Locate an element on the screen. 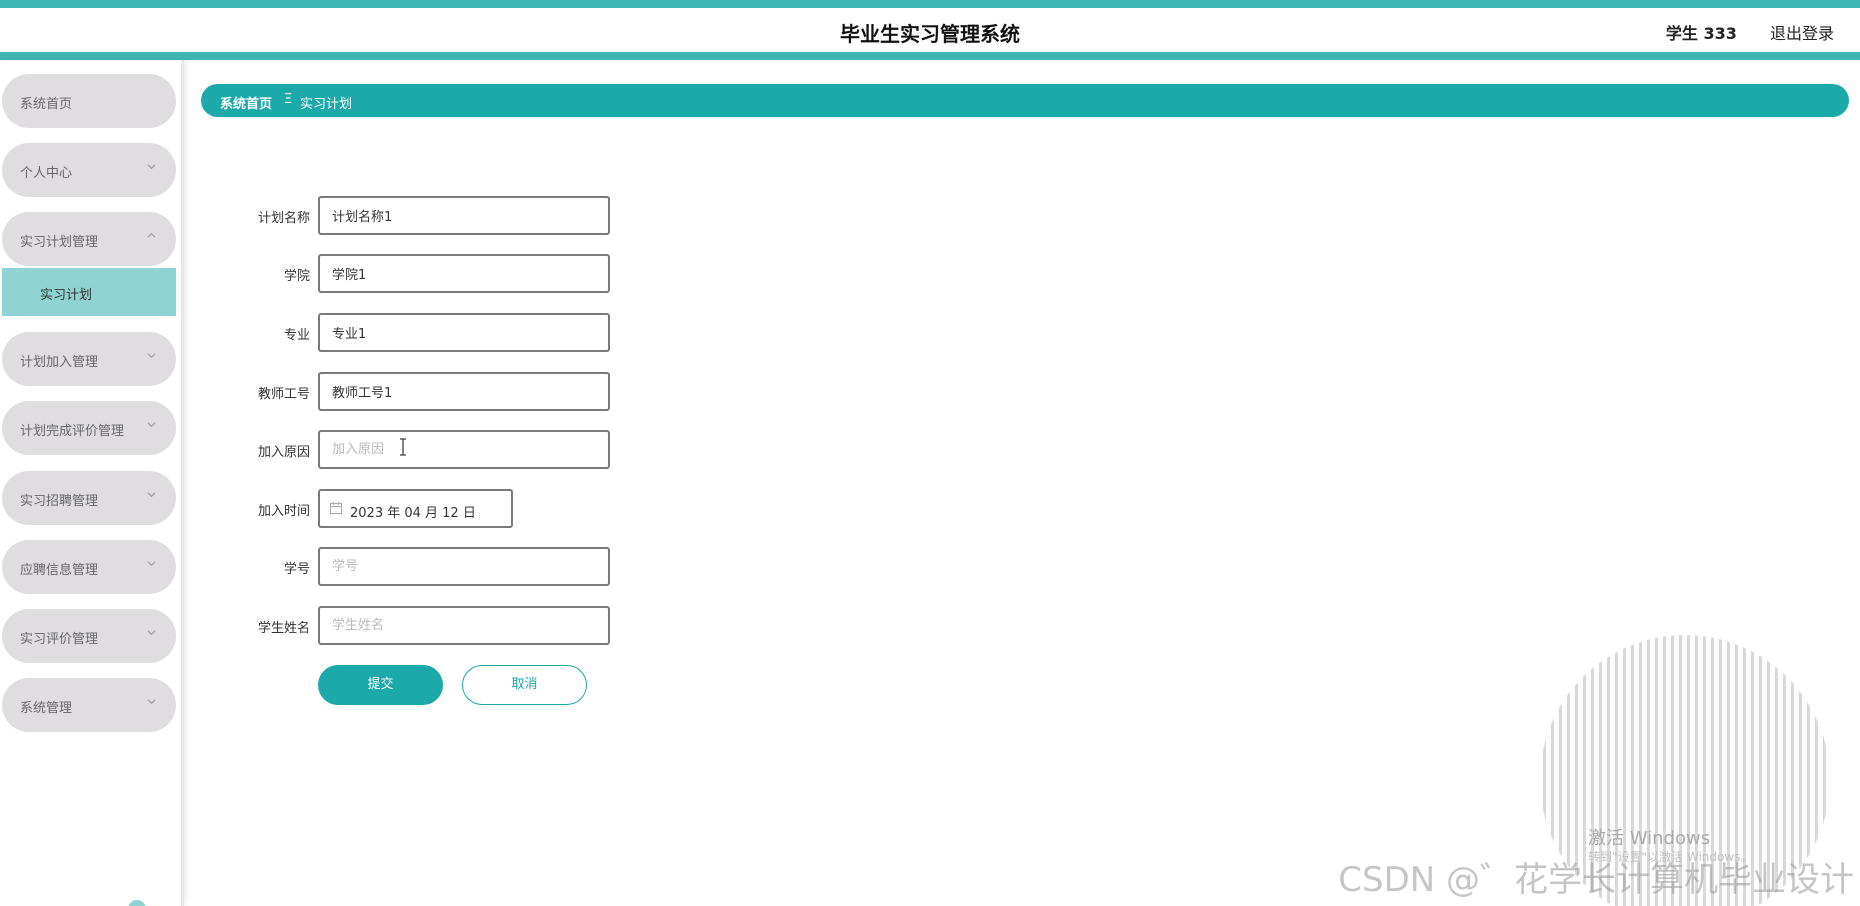  top-header: 毕业生实习管理系统 学生 333 退出登录 is located at coordinates (930, 30).